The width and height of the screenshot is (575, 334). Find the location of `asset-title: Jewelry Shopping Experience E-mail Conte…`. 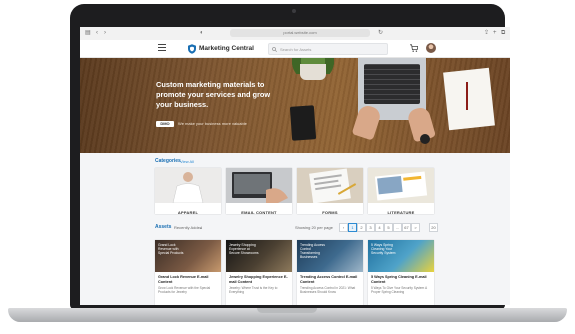

asset-title: Jewelry Shopping Experience E-mail Conte… is located at coordinates (258, 279).